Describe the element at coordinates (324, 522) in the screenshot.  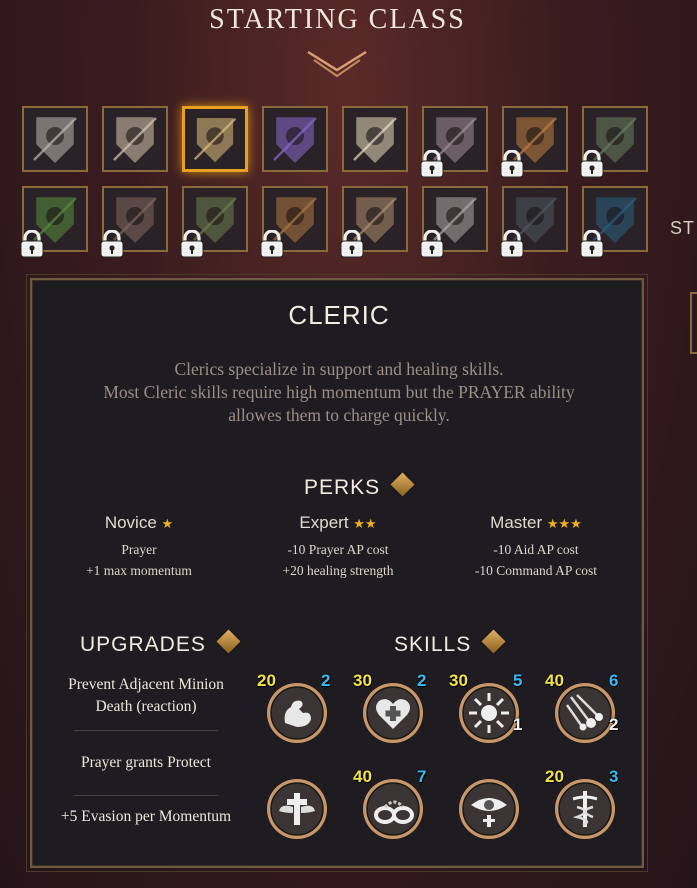
I see `perk-title: Expert` at that location.